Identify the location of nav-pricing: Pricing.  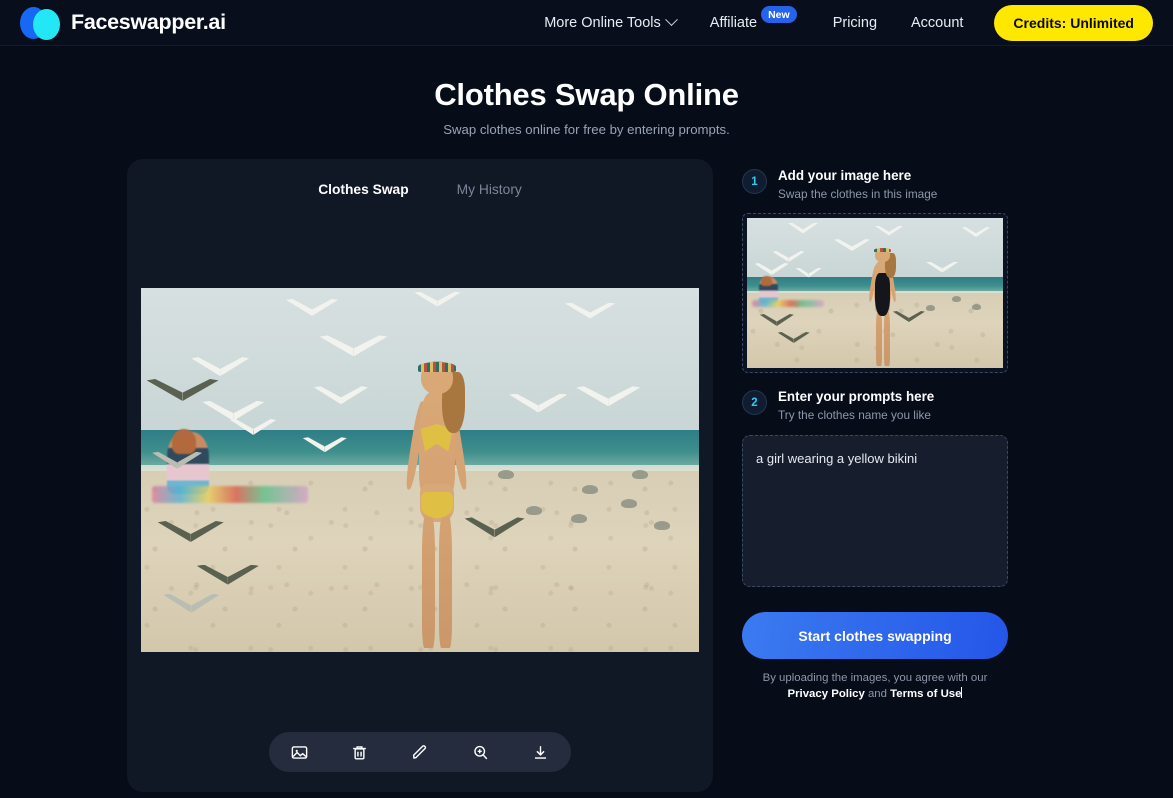
(855, 23).